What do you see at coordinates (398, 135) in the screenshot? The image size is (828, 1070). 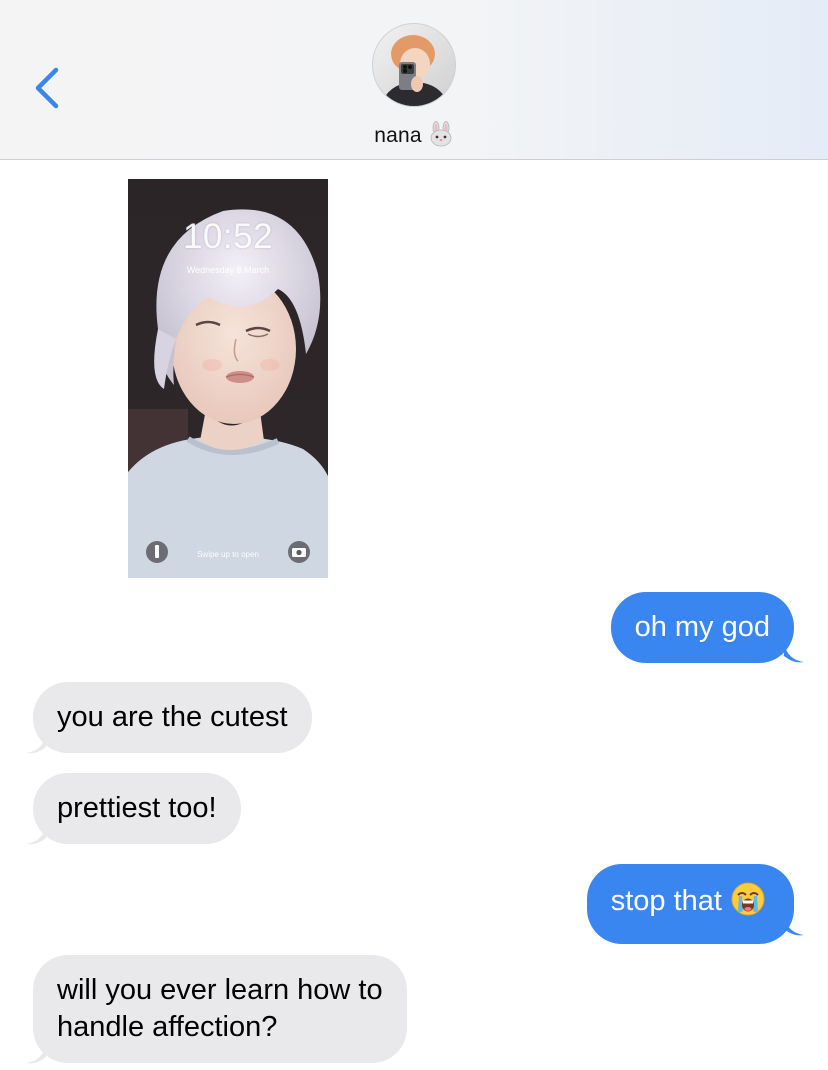 I see `contact-name-text: nana` at bounding box center [398, 135].